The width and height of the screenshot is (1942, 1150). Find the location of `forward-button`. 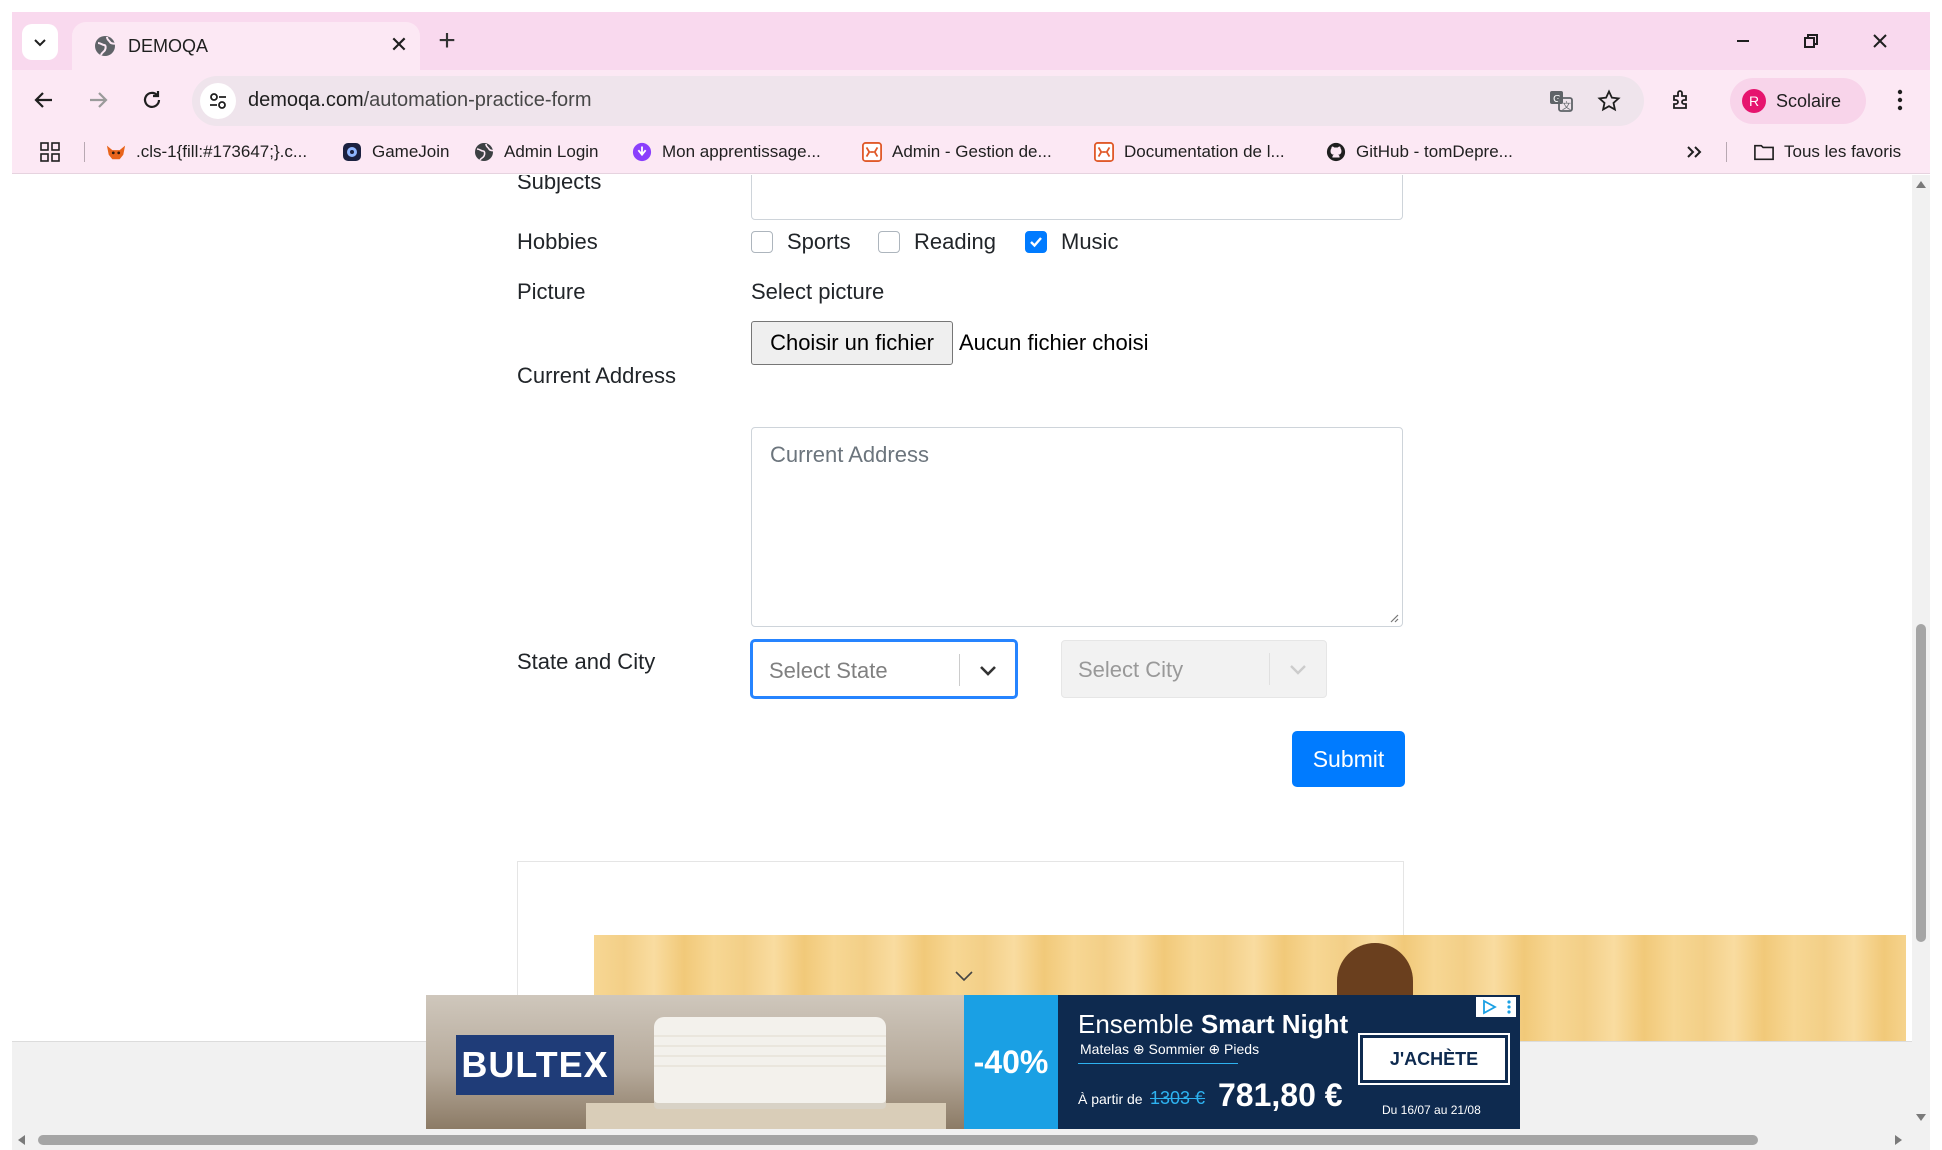

forward-button is located at coordinates (98, 100).